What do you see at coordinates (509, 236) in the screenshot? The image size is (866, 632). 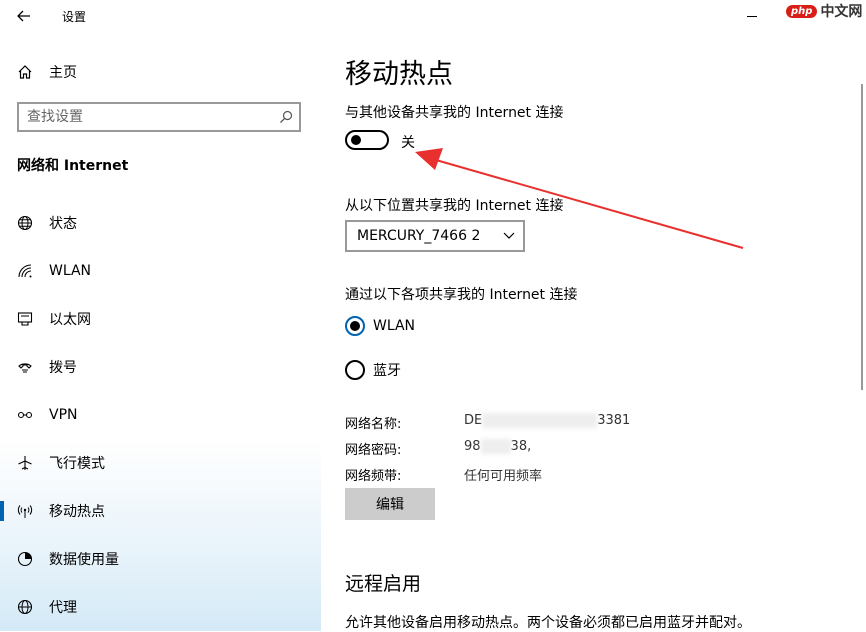 I see `chevron-down-icon` at bounding box center [509, 236].